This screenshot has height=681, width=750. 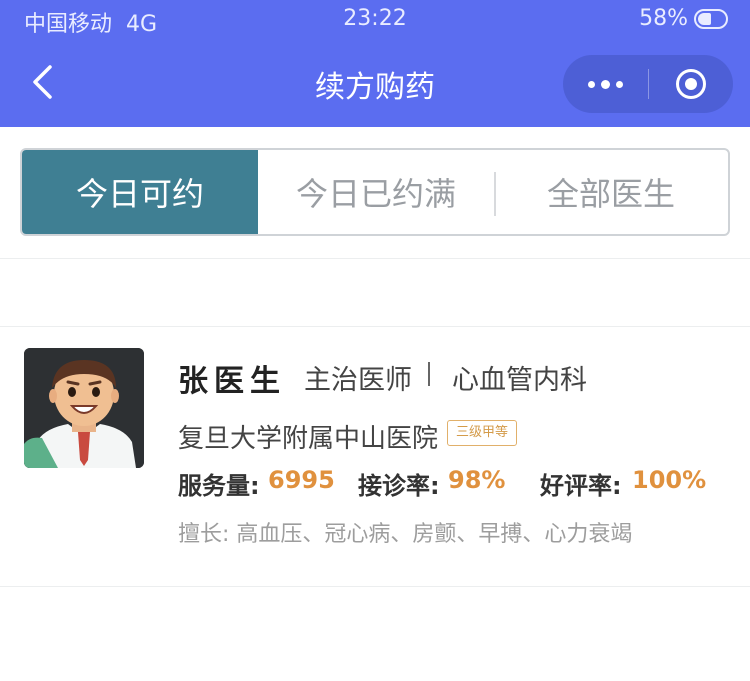 I want to click on stat-acceptance-label: 接诊率:, so click(x=399, y=486).